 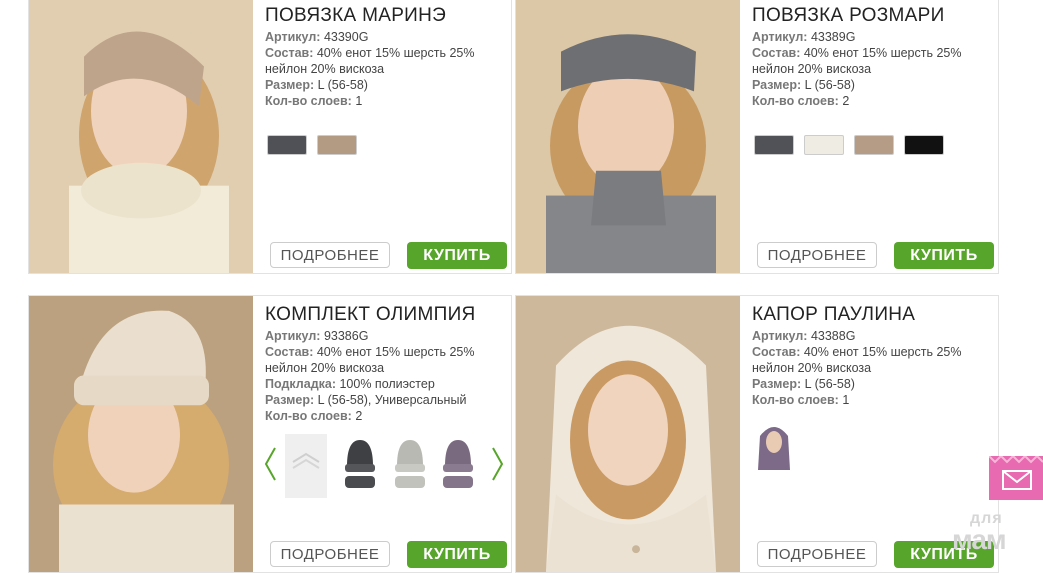 I want to click on article-value: 93386G, so click(x=346, y=336).